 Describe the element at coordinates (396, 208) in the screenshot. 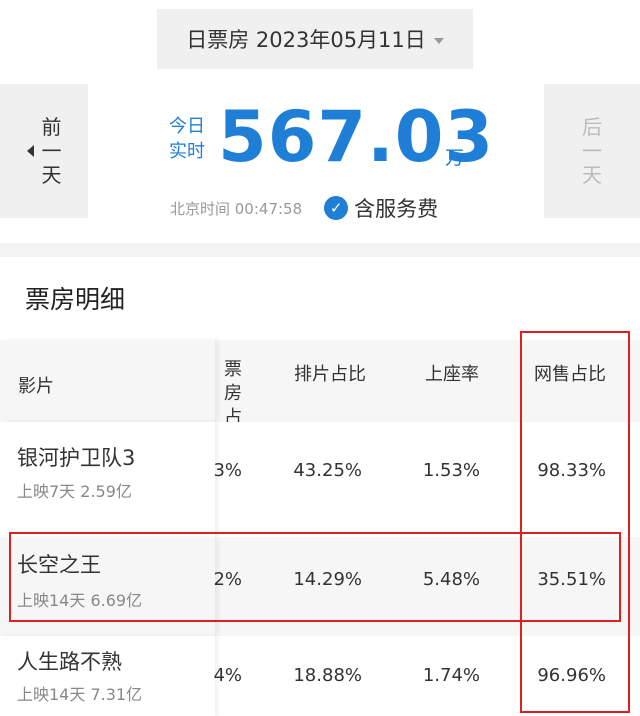

I see `service-fee-note: 含服务费` at that location.